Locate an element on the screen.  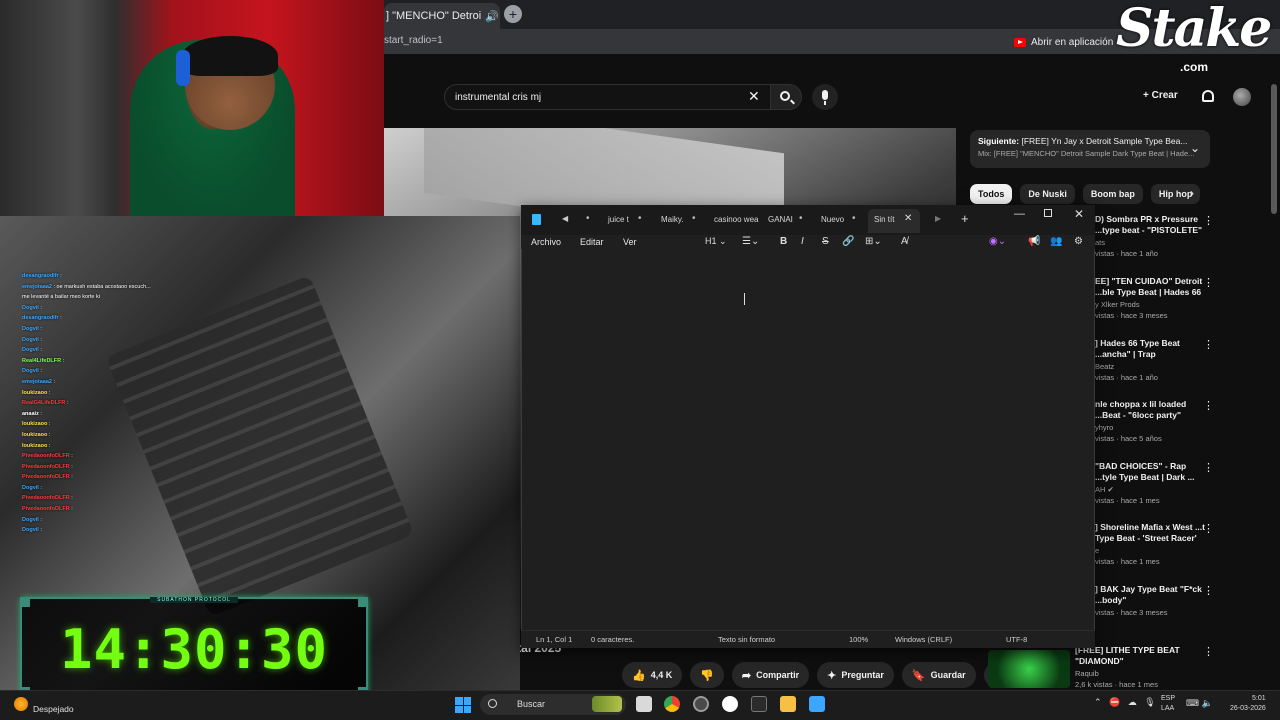
status-zoom: 100% is located at coordinates (858, 639).